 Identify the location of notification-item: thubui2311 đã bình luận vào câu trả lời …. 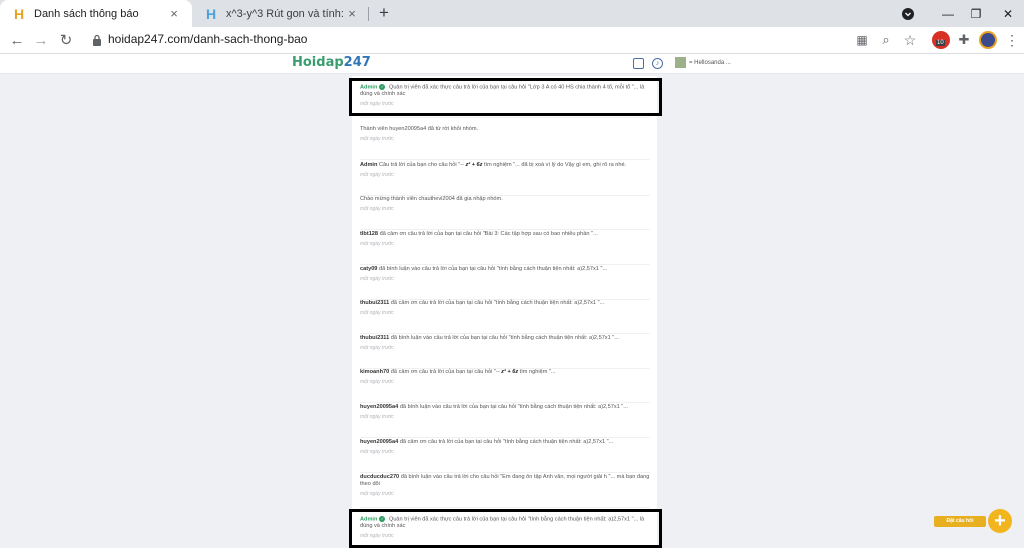
(505, 352).